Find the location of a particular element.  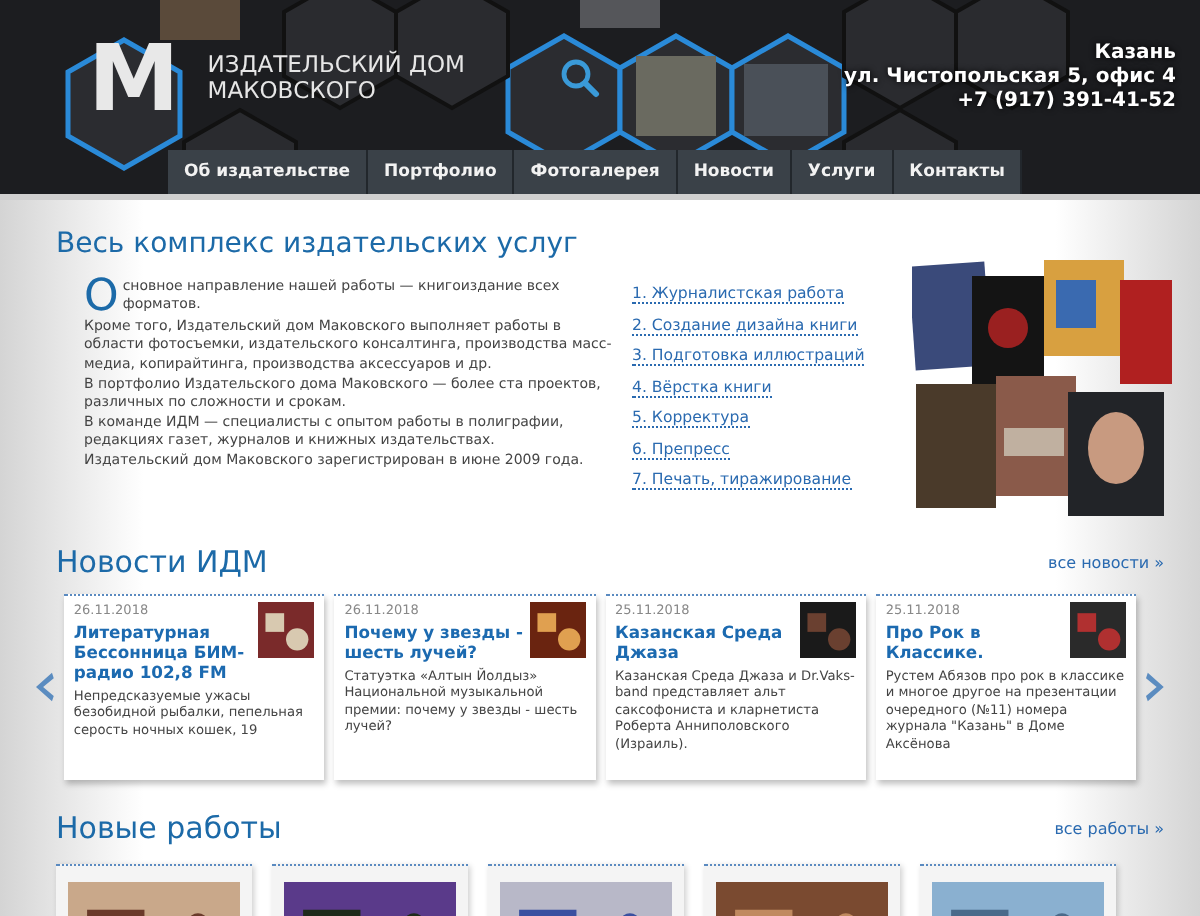

section-title: Новые работы is located at coordinates (169, 829).